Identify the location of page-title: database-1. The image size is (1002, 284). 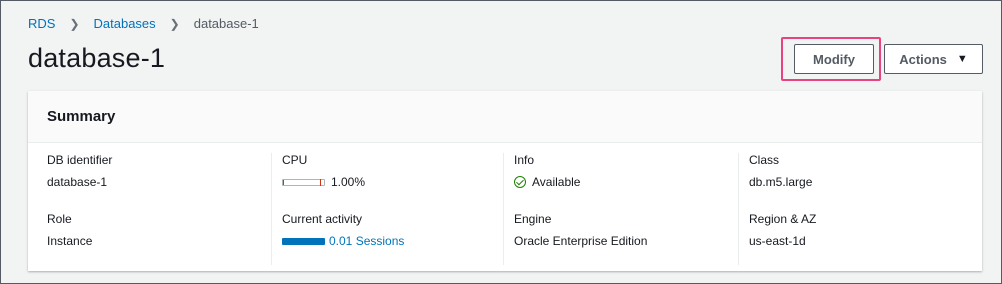
(97, 58).